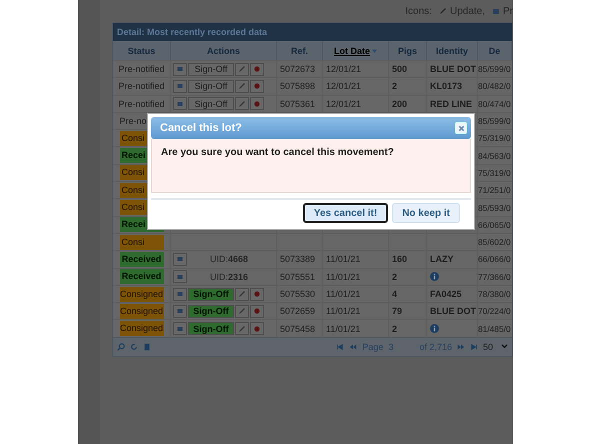  Describe the element at coordinates (460, 346) in the screenshot. I see `next-page-icon` at that location.